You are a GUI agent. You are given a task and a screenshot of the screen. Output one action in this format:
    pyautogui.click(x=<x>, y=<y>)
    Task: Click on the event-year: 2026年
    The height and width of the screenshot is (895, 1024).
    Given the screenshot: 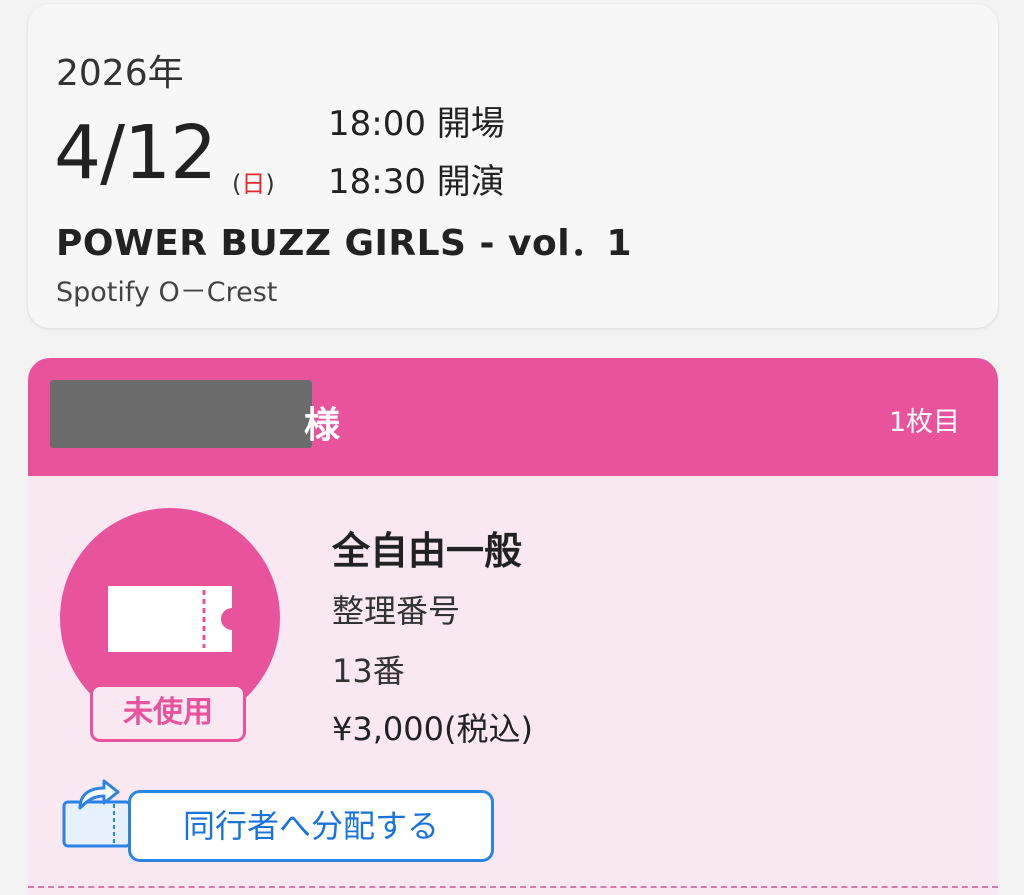 What is the action you would take?
    pyautogui.click(x=120, y=73)
    